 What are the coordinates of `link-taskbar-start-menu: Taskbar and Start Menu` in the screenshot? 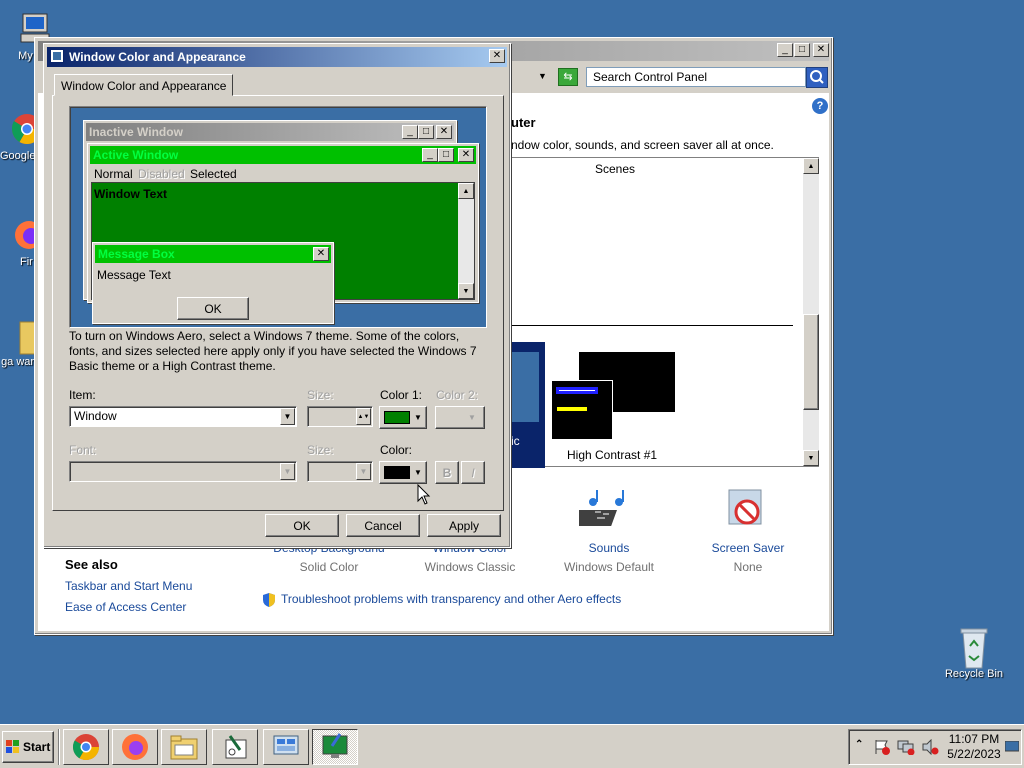 It's located at (128, 586).